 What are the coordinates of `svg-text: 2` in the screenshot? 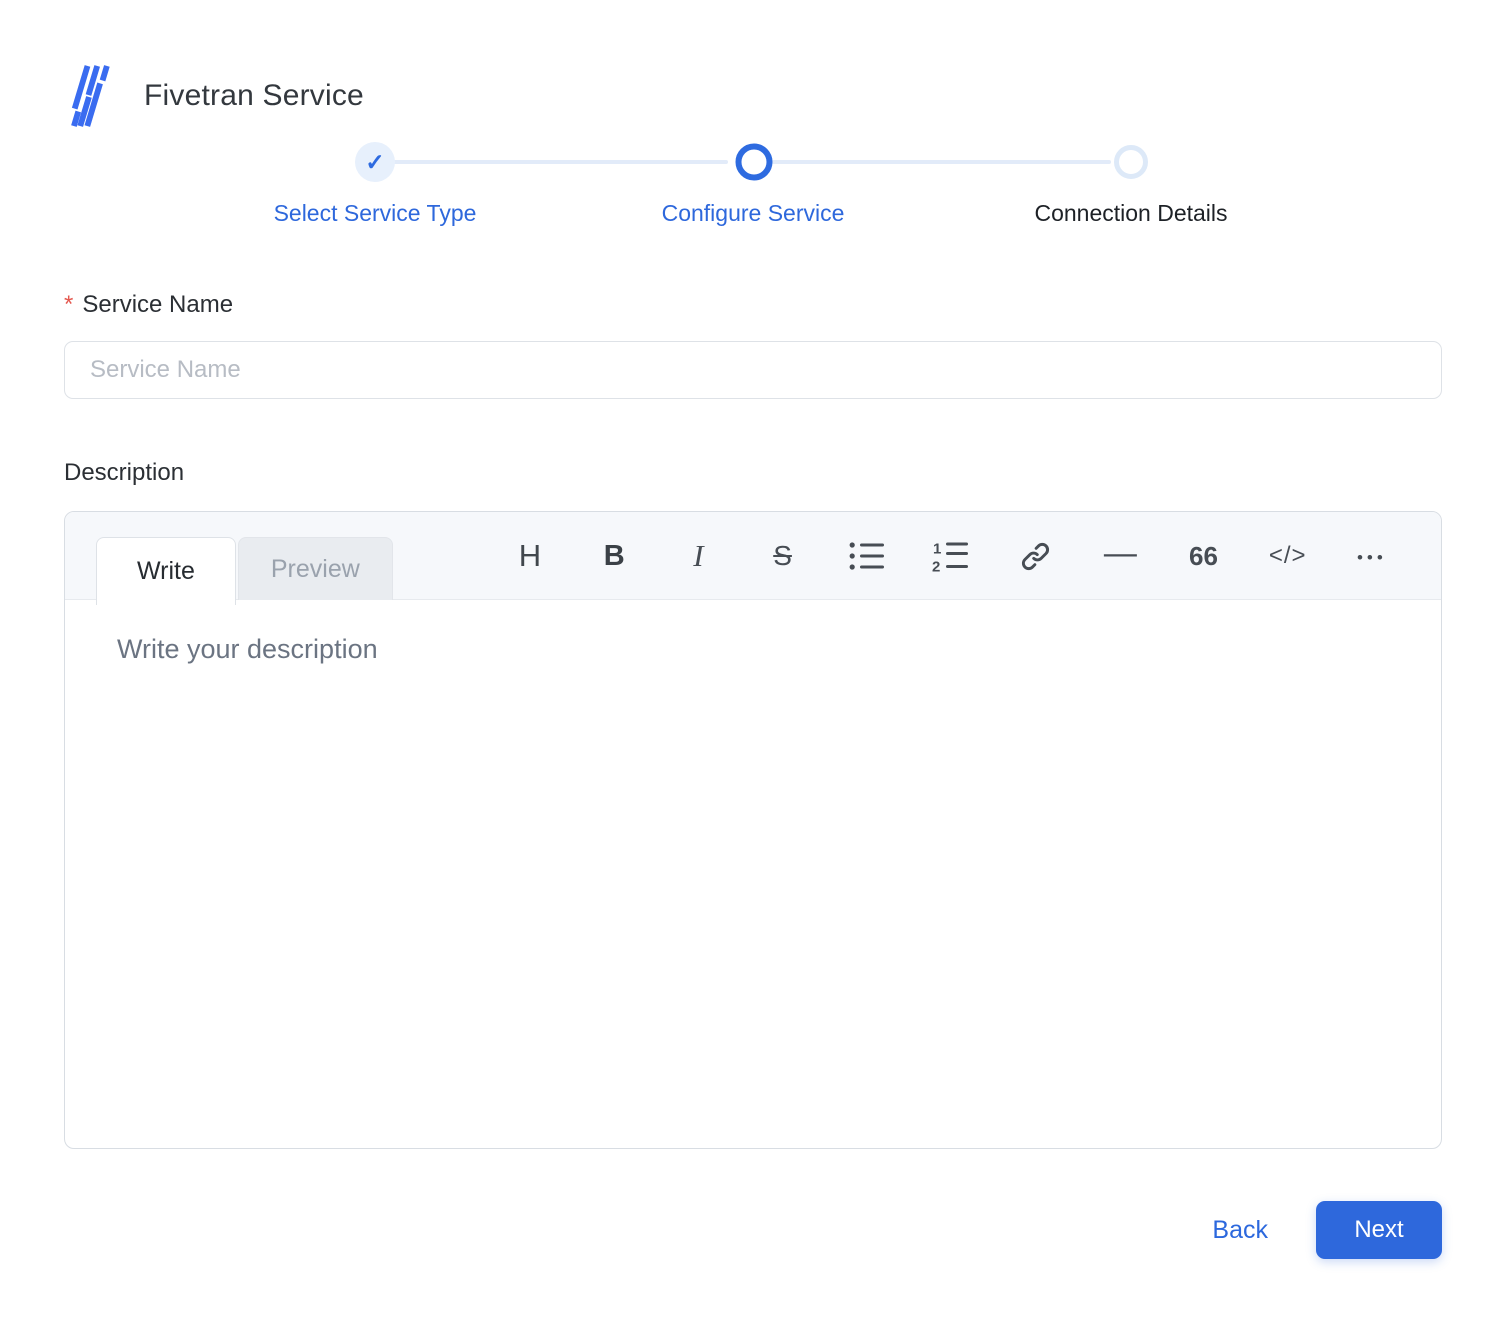 It's located at (936, 566).